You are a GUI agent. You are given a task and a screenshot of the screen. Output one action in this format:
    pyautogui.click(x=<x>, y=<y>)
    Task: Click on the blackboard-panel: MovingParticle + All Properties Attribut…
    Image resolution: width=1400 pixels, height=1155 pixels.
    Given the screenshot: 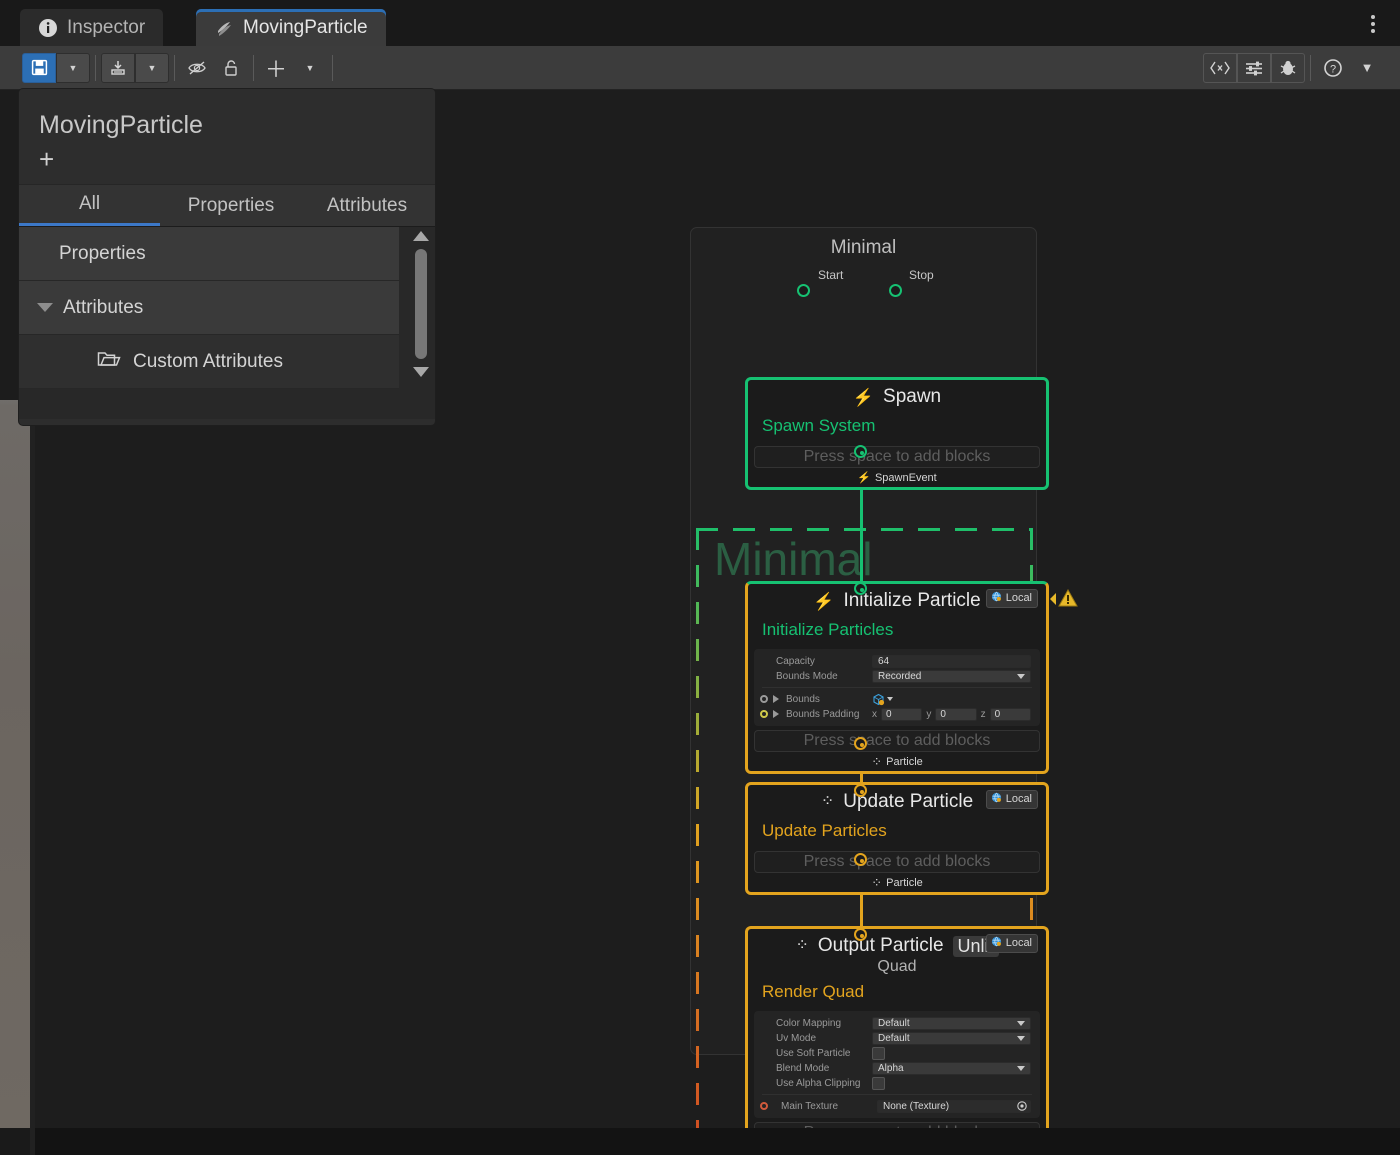 What is the action you would take?
    pyautogui.click(x=227, y=257)
    